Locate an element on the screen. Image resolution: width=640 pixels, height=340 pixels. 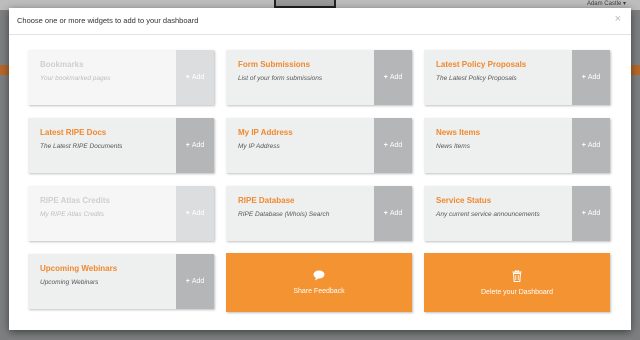
widget-title: RIPE Database is located at coordinates (266, 200).